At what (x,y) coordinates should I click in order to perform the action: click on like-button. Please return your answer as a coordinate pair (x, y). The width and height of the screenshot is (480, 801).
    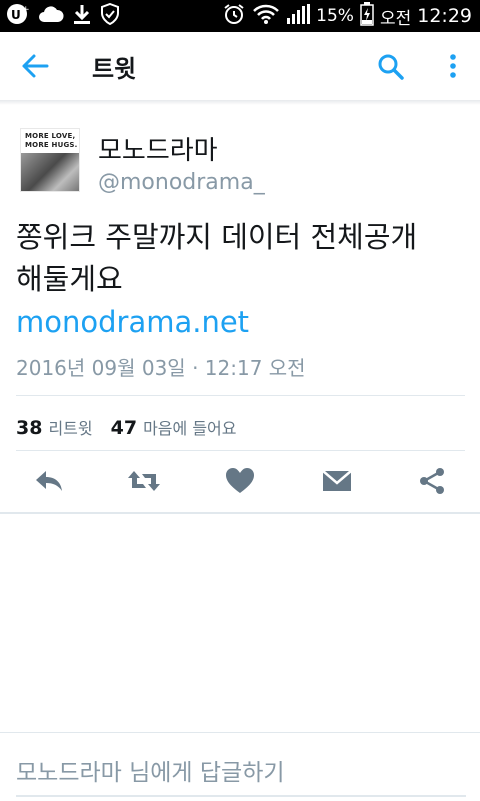
    Looking at the image, I should click on (240, 483).